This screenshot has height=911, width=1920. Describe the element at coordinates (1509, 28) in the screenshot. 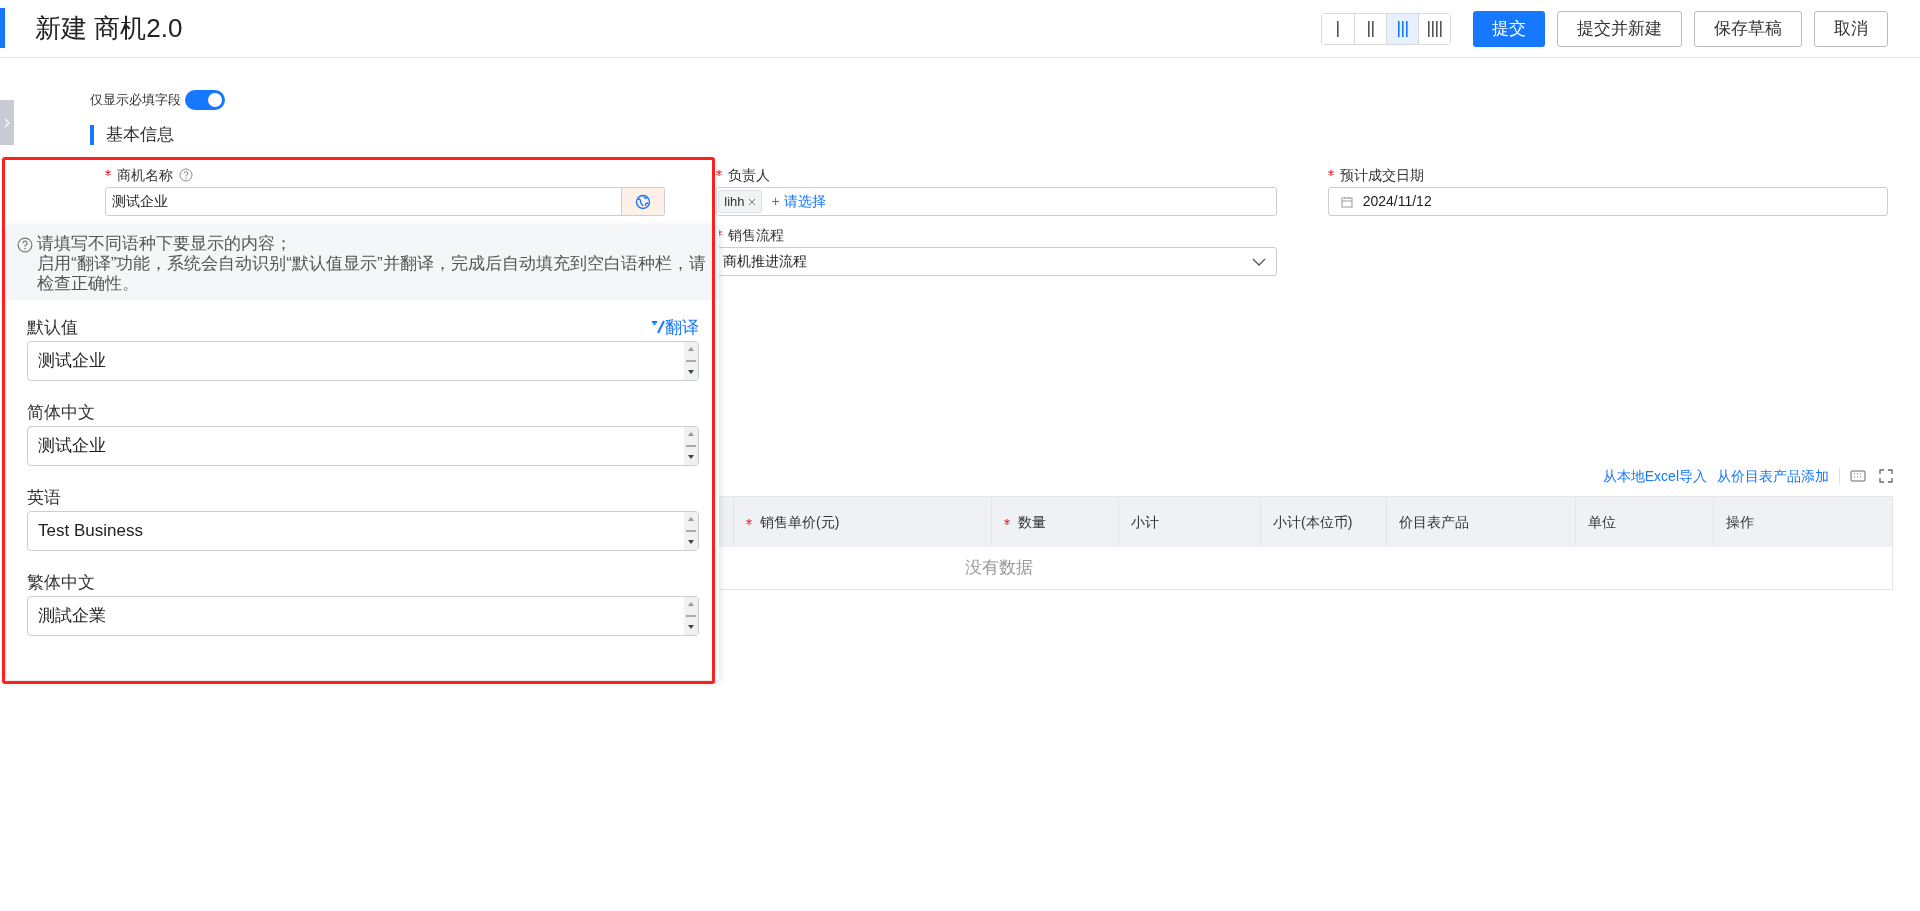

I see `submit-button: 提交` at that location.